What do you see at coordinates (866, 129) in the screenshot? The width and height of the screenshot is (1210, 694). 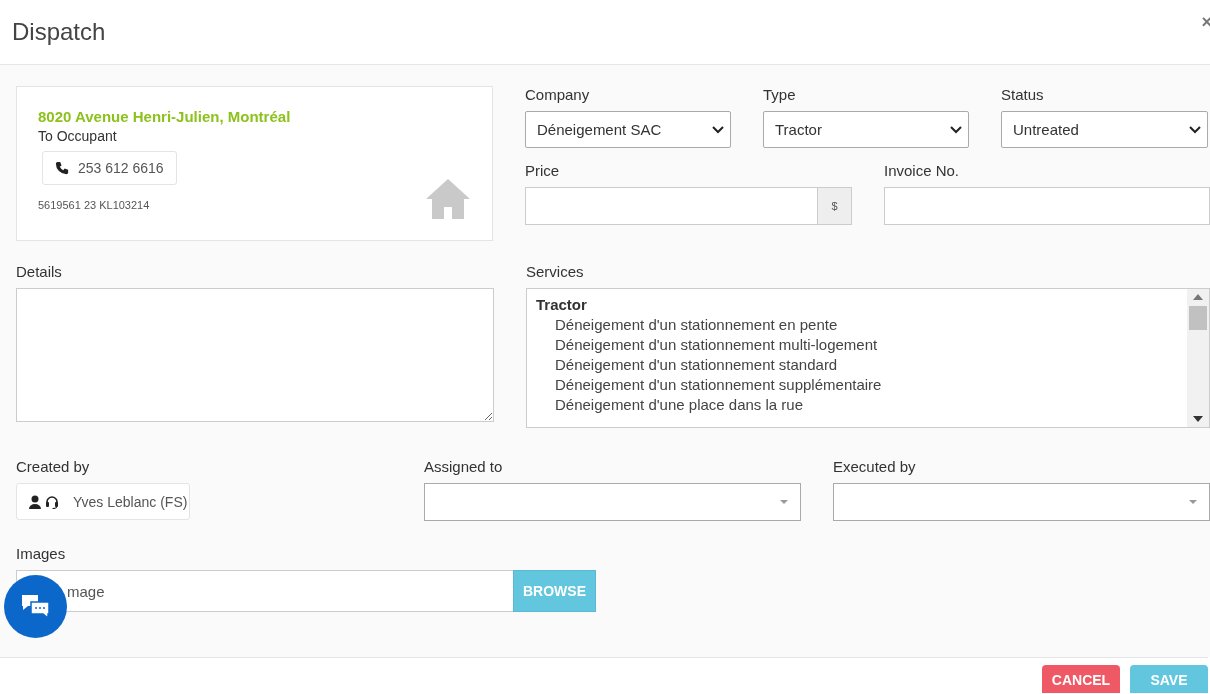 I see `type-select: Tractor` at bounding box center [866, 129].